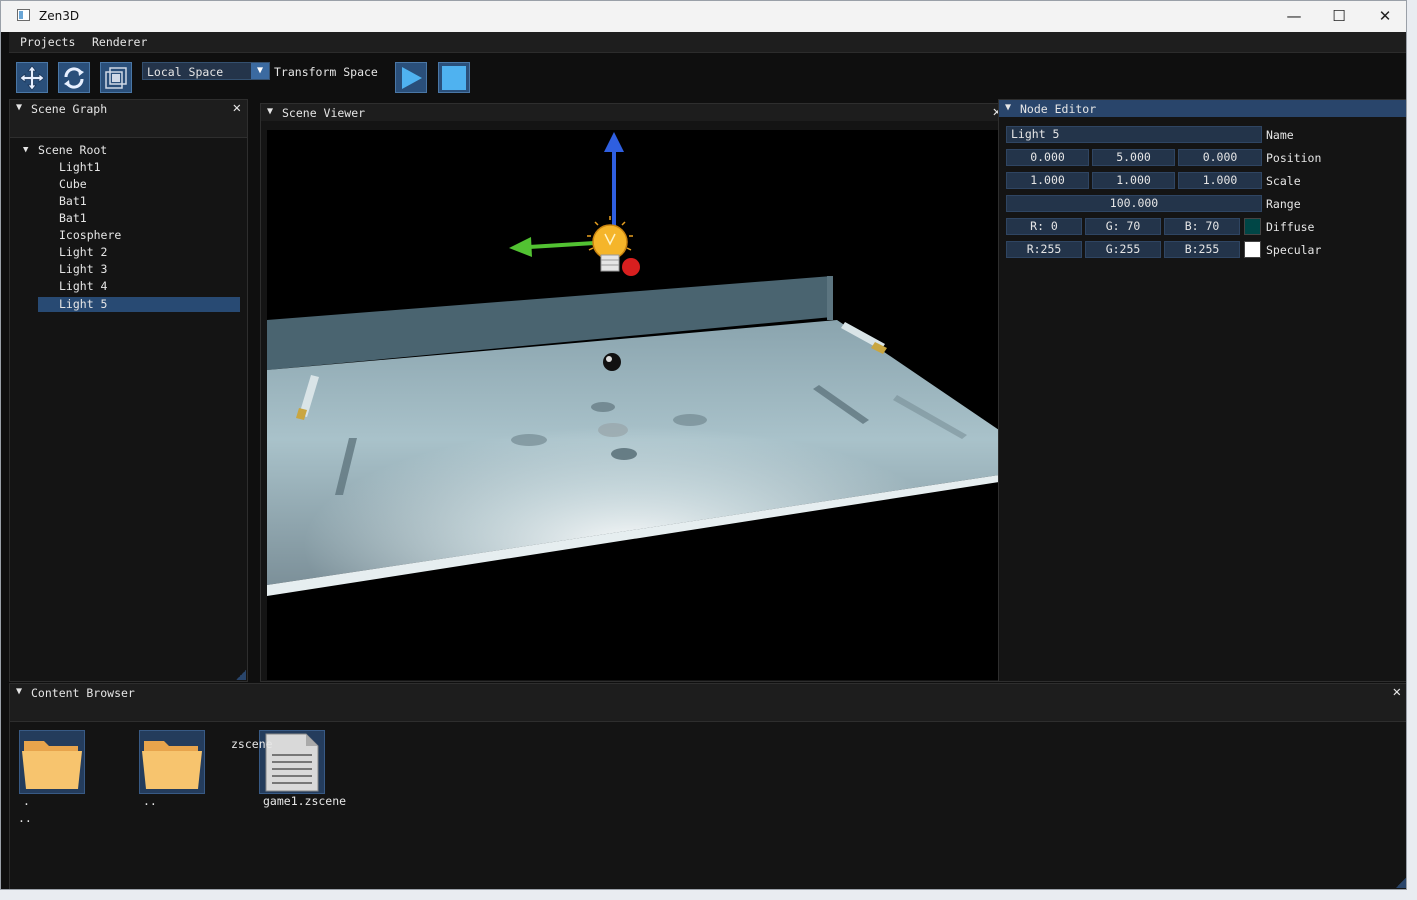  I want to click on specular-r-input: R:255, so click(1044, 249).